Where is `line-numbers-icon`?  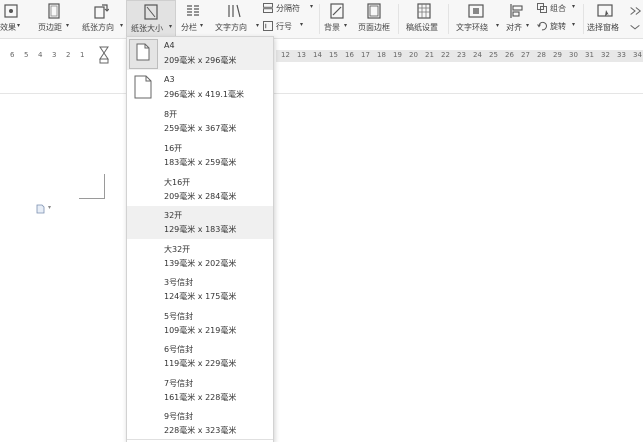
line-numbers-icon is located at coordinates (268, 26).